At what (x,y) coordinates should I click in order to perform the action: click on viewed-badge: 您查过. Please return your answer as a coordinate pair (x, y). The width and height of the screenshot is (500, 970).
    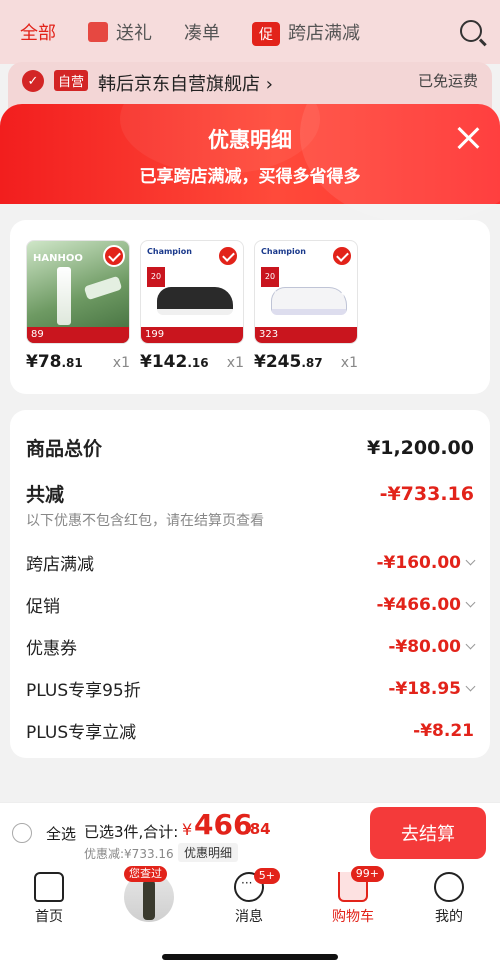
    Looking at the image, I should click on (145, 874).